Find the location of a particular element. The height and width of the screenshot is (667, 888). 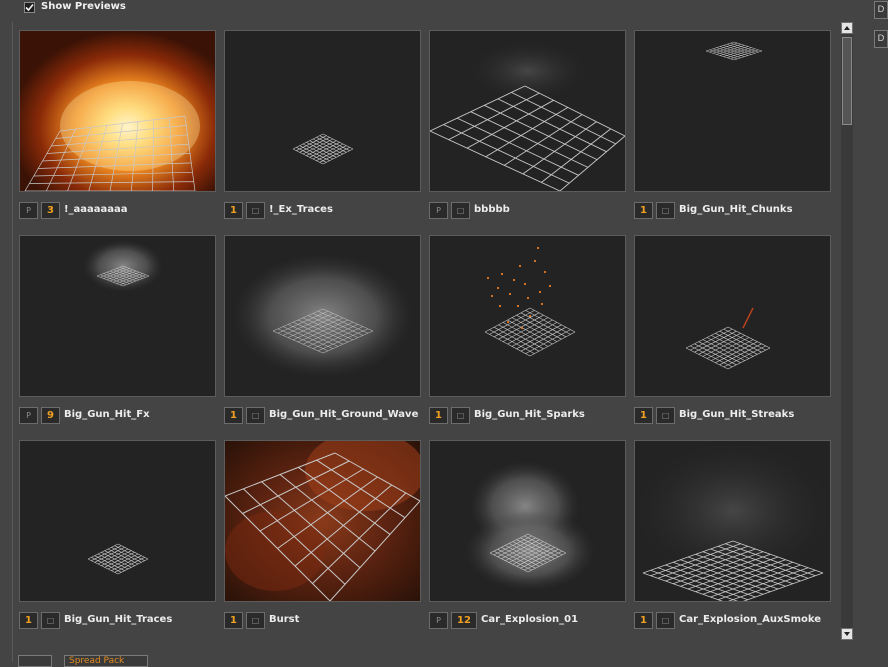

item-name-label: bbbbb is located at coordinates (492, 209).